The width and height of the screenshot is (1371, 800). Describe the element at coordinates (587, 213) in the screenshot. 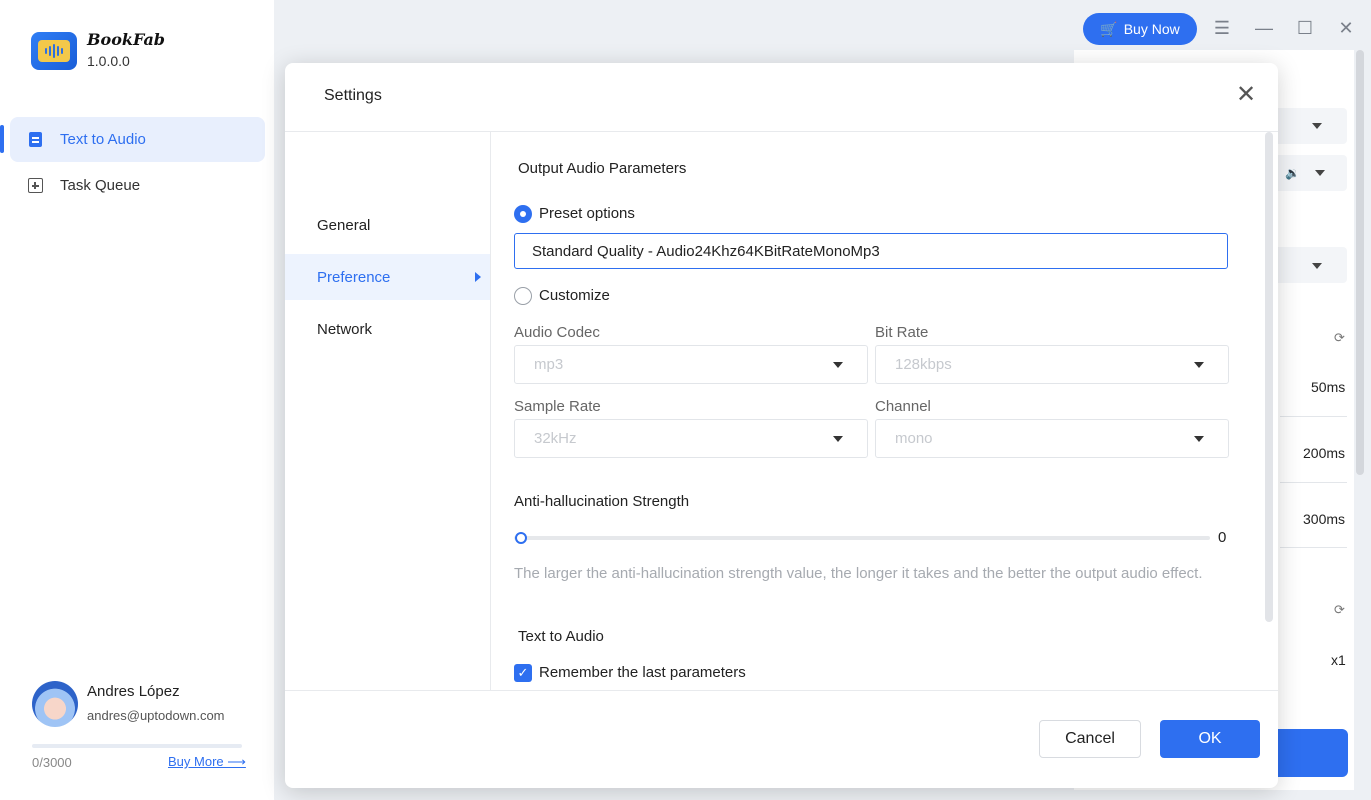

I see `preset-options-label: Preset options` at that location.